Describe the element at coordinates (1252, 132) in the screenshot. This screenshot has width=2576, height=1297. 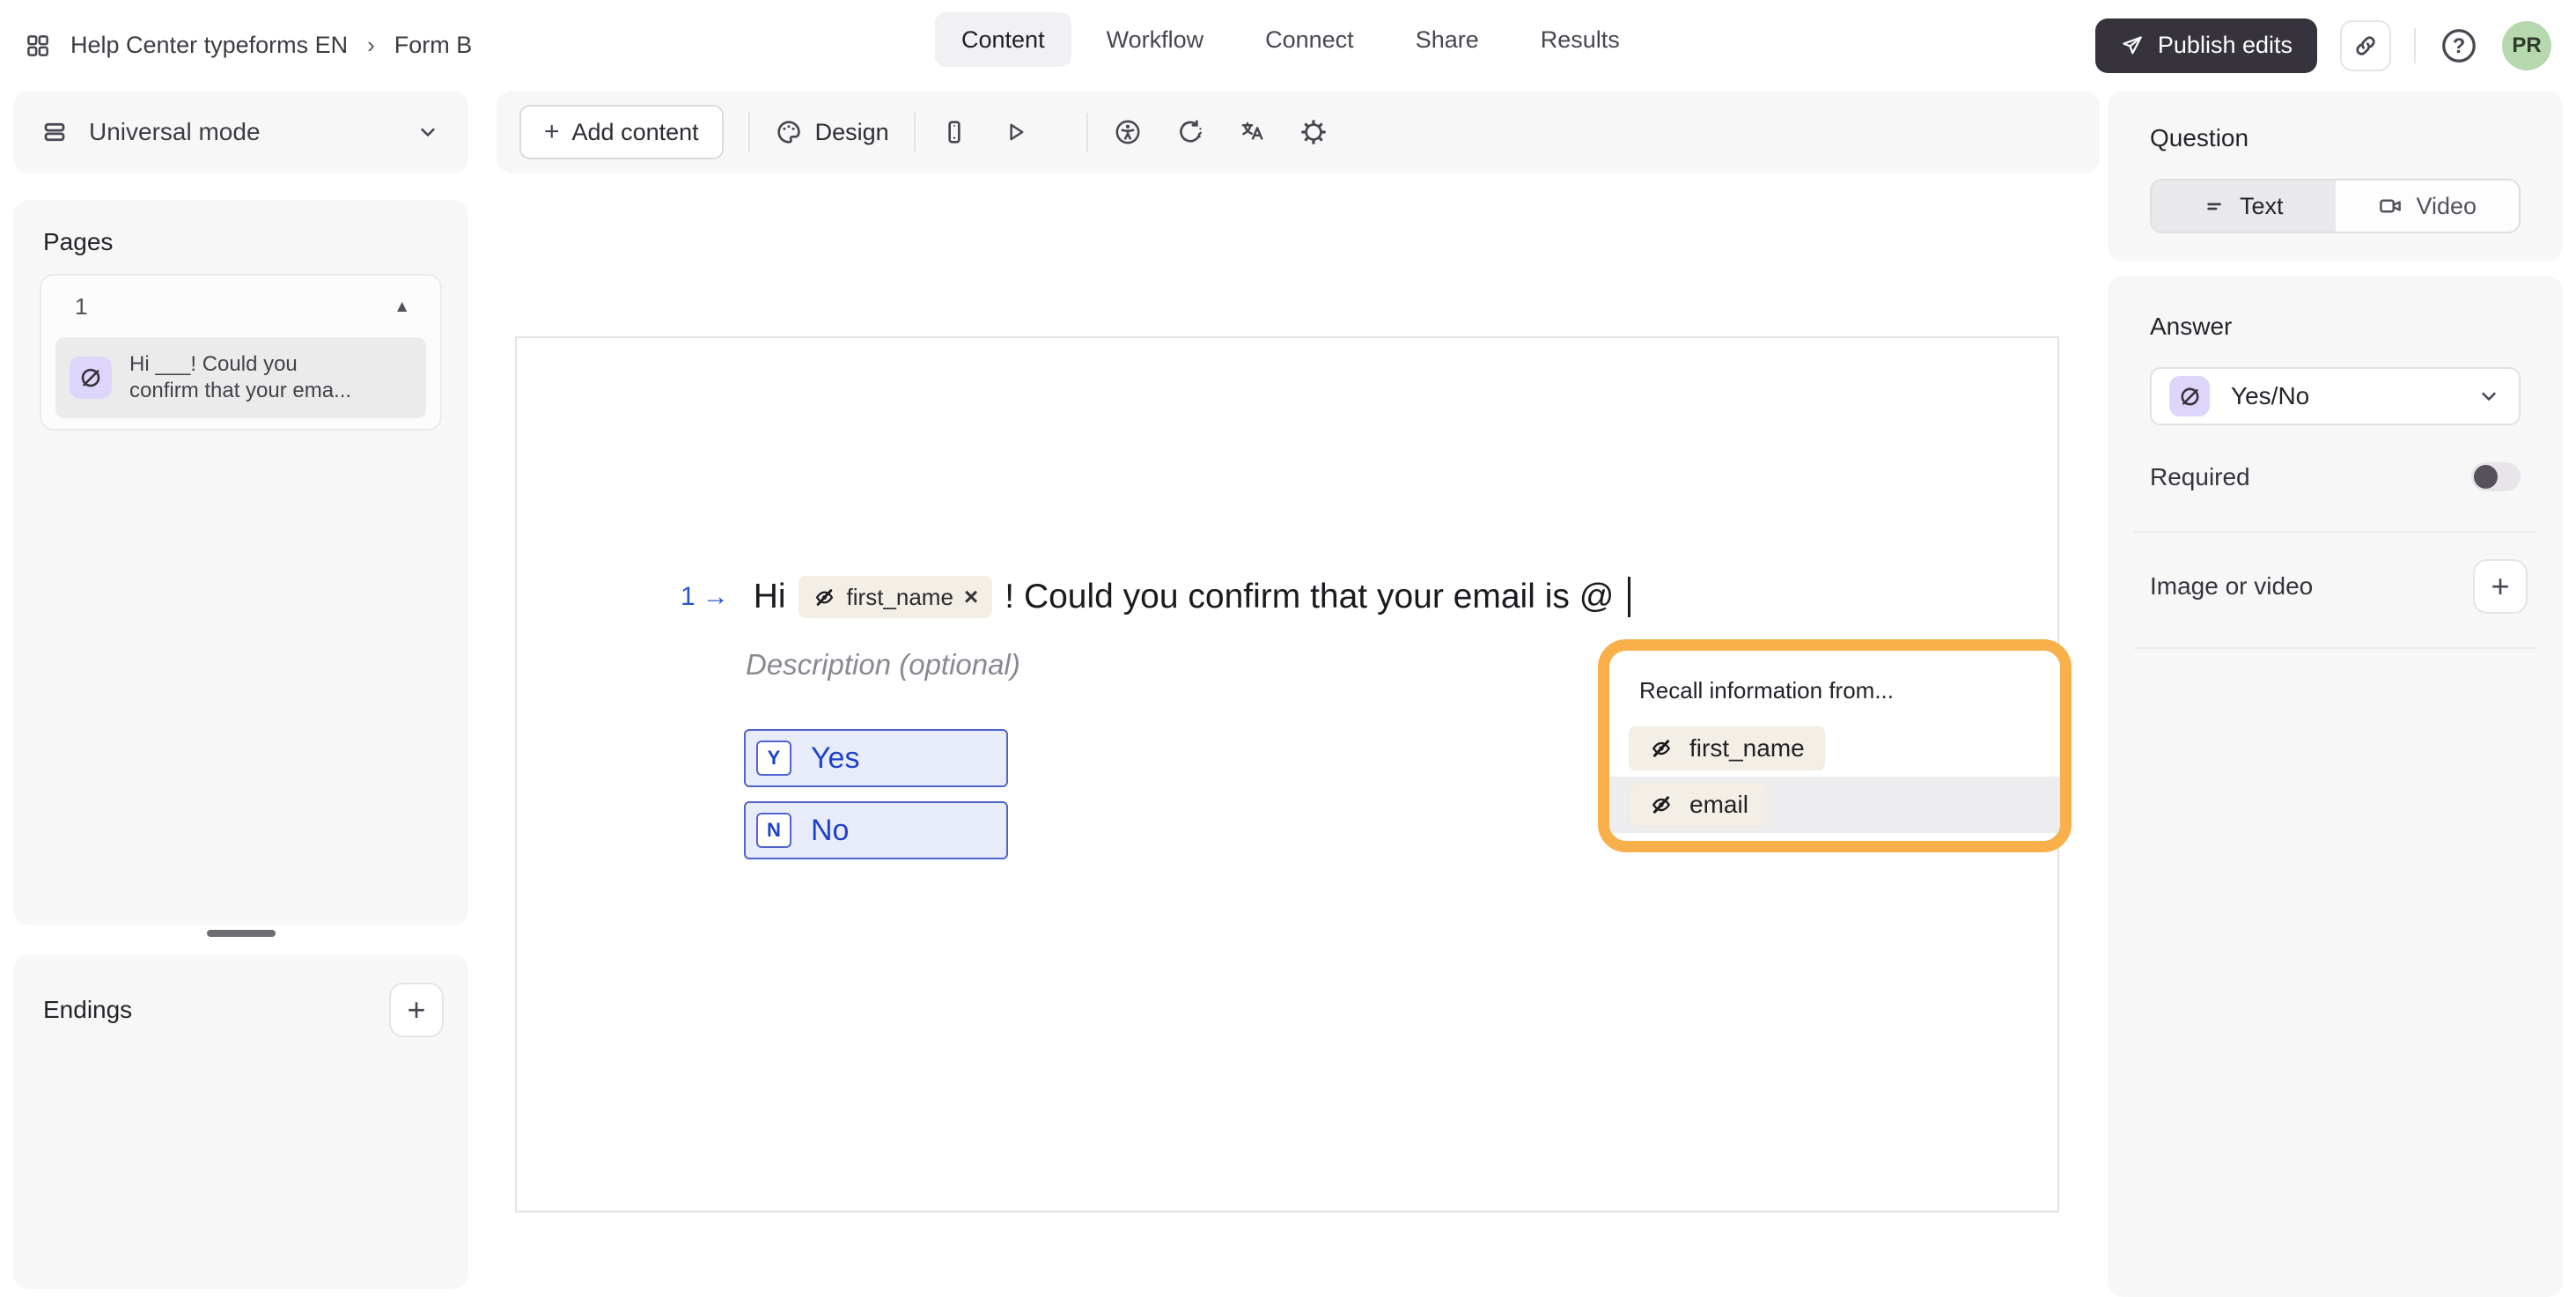
I see `translate-icon` at that location.